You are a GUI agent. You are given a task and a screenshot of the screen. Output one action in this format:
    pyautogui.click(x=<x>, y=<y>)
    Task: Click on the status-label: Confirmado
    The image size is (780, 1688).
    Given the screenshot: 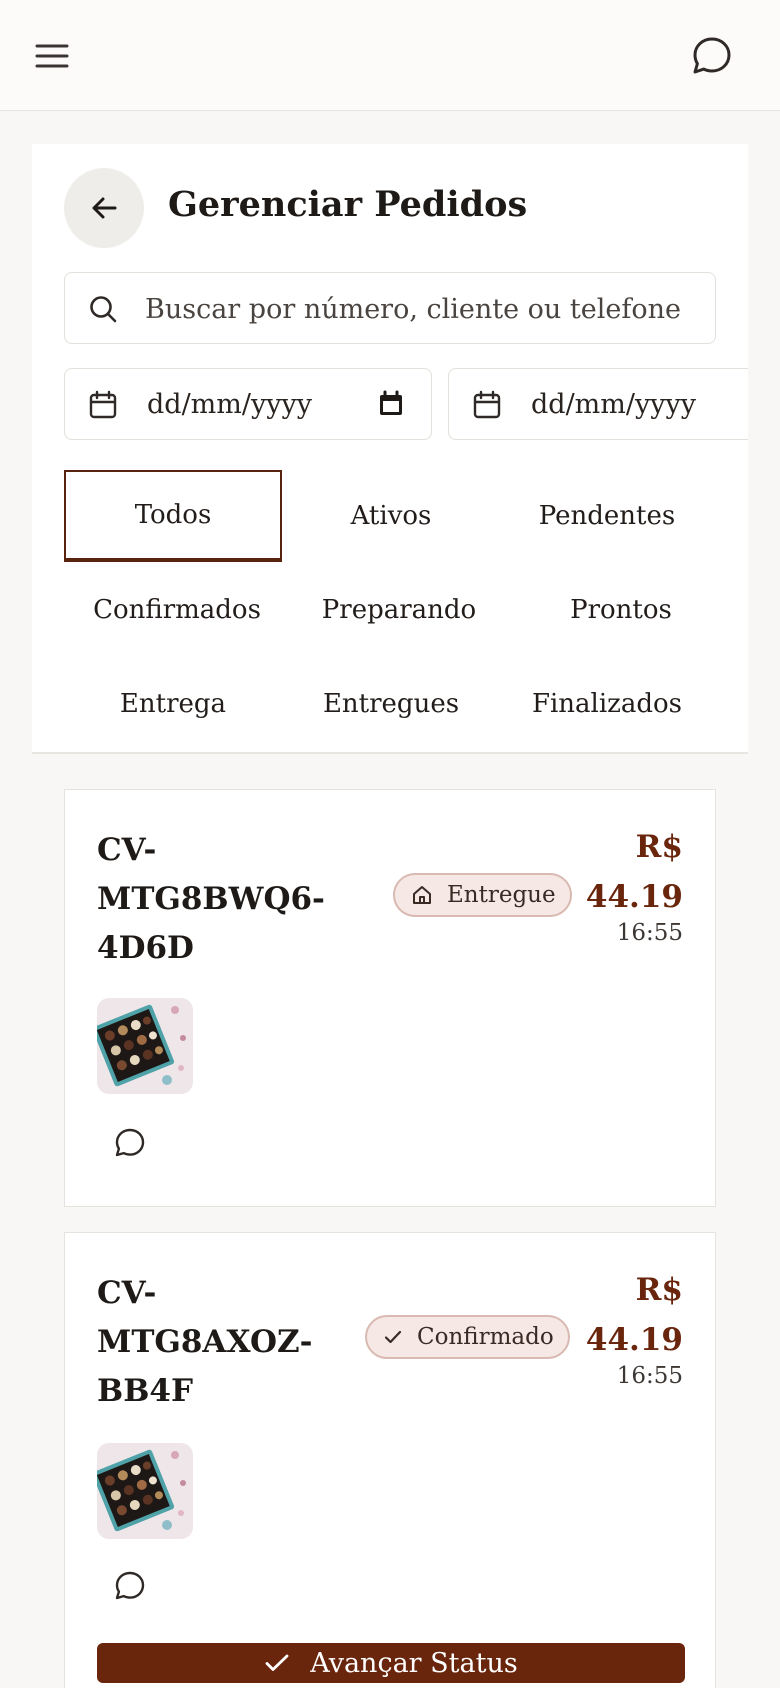 What is the action you would take?
    pyautogui.click(x=485, y=1337)
    